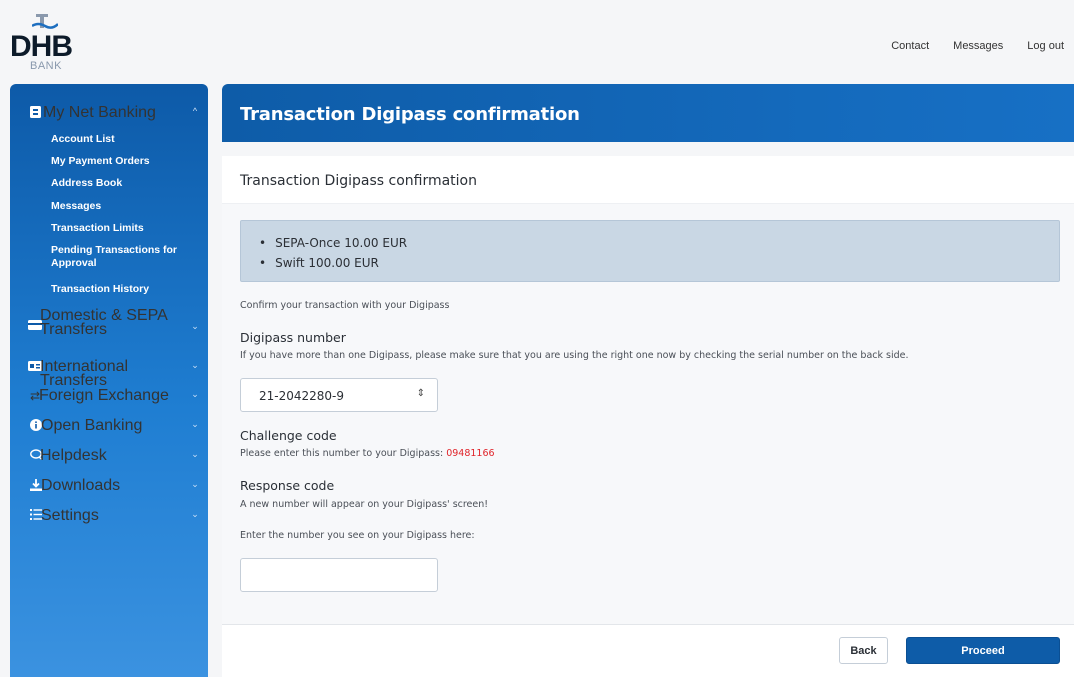 This screenshot has height=677, width=1074. Describe the element at coordinates (410, 114) in the screenshot. I see `page-title: Transaction Digipass confirmation` at that location.